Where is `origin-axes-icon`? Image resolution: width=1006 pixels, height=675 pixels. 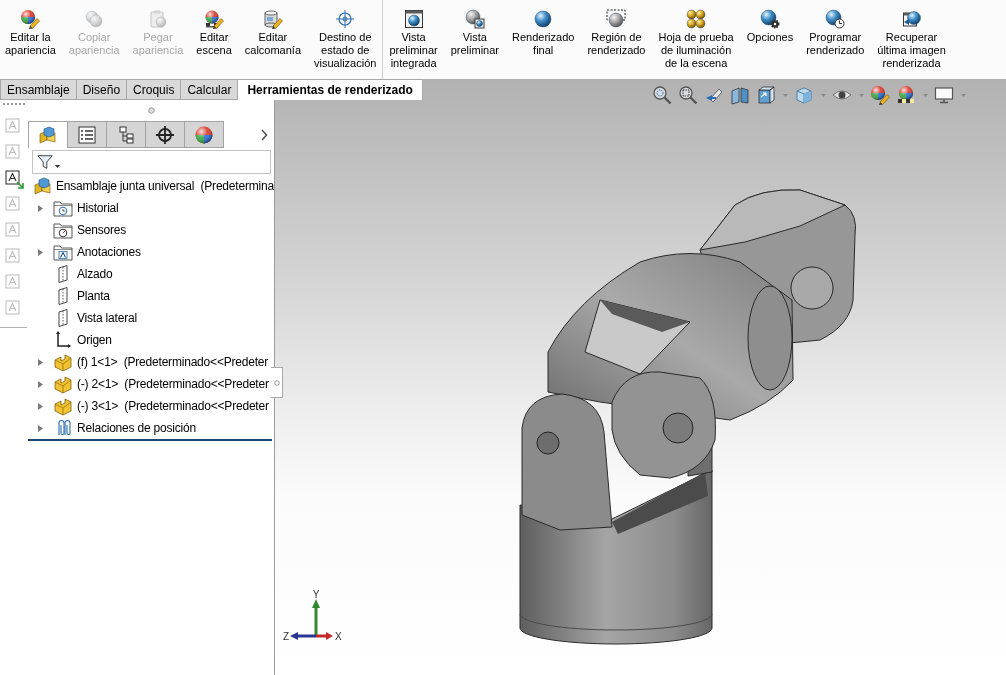
origin-axes-icon is located at coordinates (63, 340).